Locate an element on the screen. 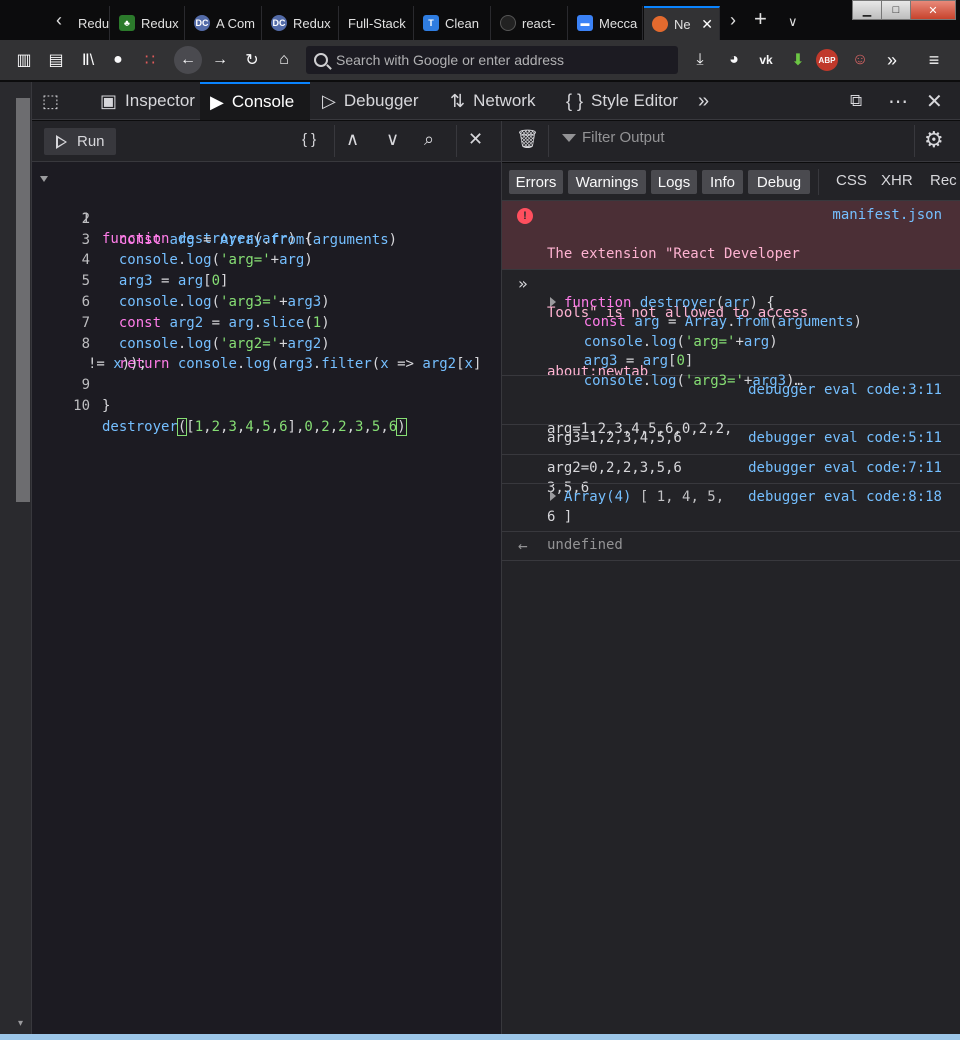  close-devtools-icon: ✕ is located at coordinates (934, 101).